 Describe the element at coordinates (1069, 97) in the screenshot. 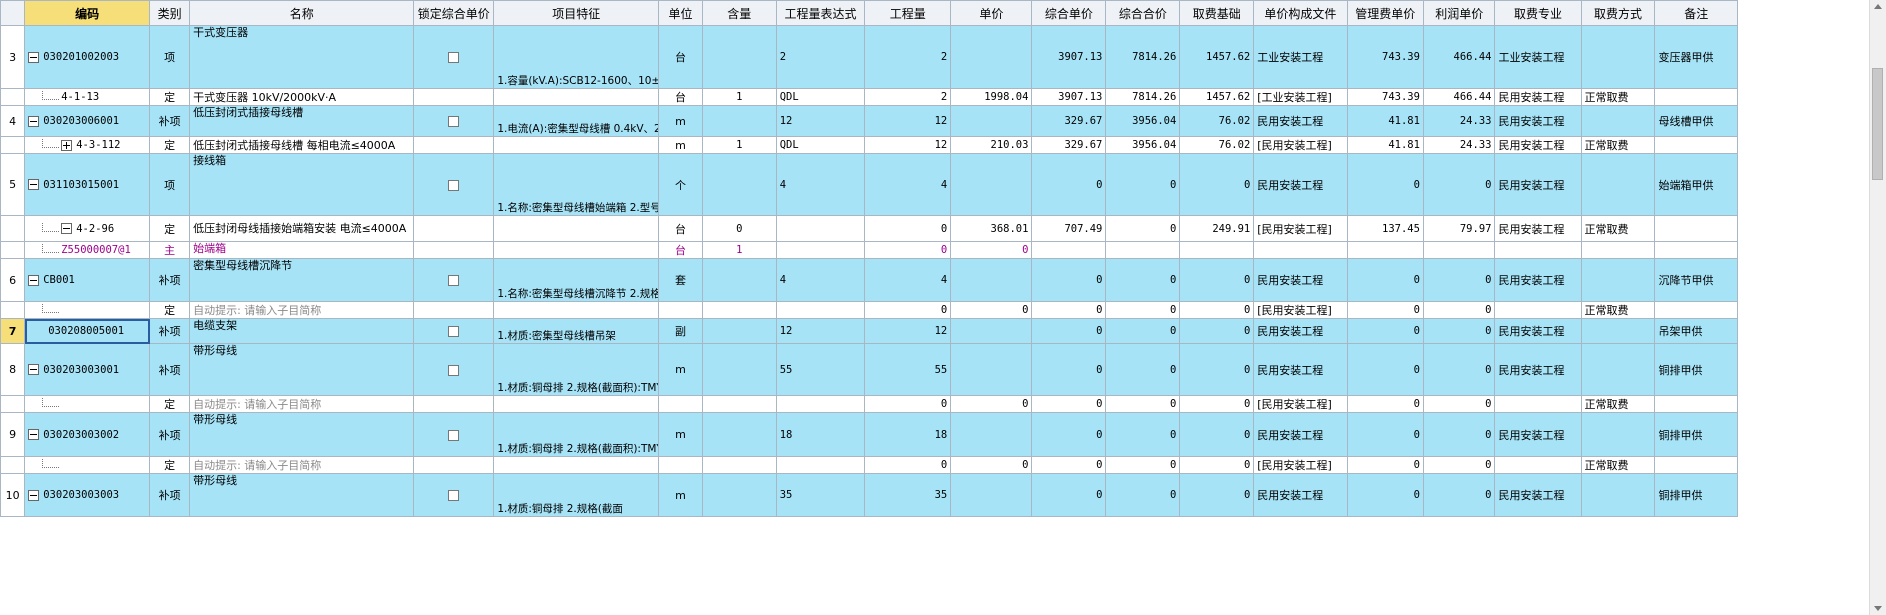

I see `composite-unit-price-cell: 3907.13` at that location.